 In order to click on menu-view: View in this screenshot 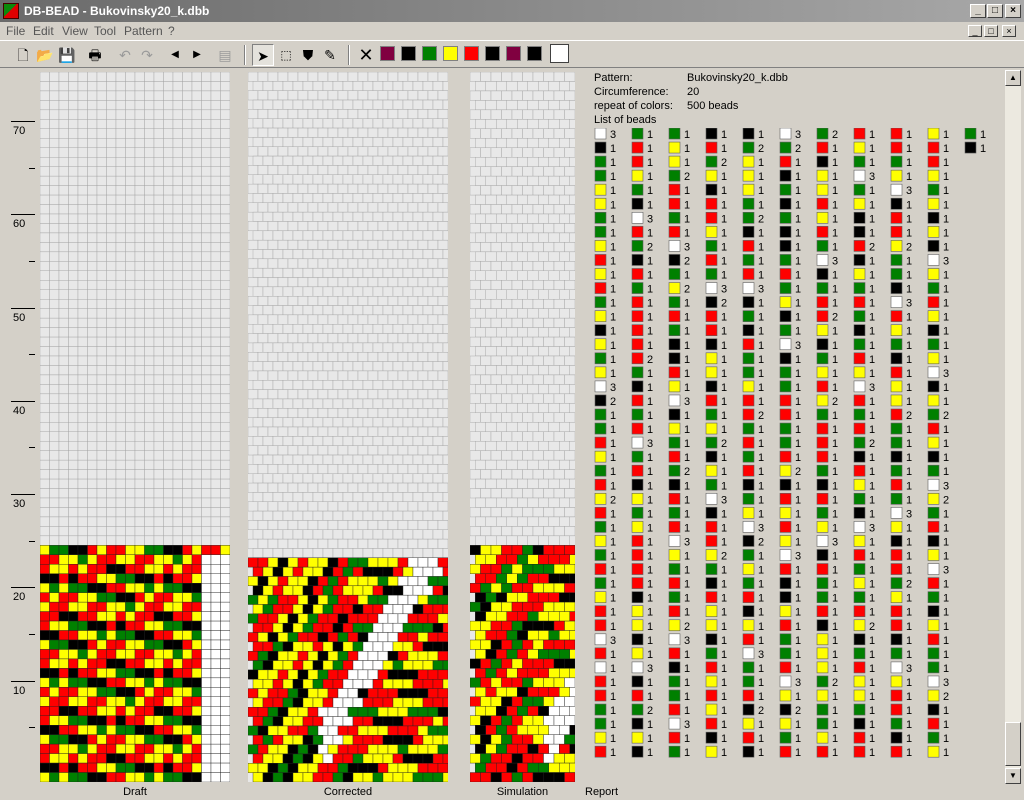, I will do `click(75, 31)`.